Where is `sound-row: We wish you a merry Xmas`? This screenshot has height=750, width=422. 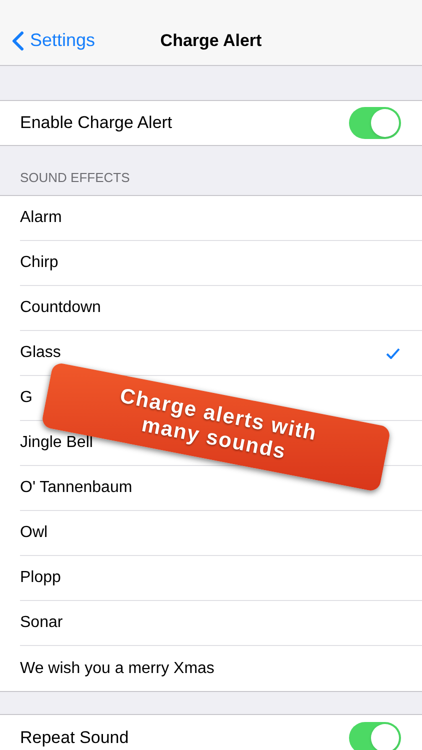
sound-row: We wish you a merry Xmas is located at coordinates (221, 668).